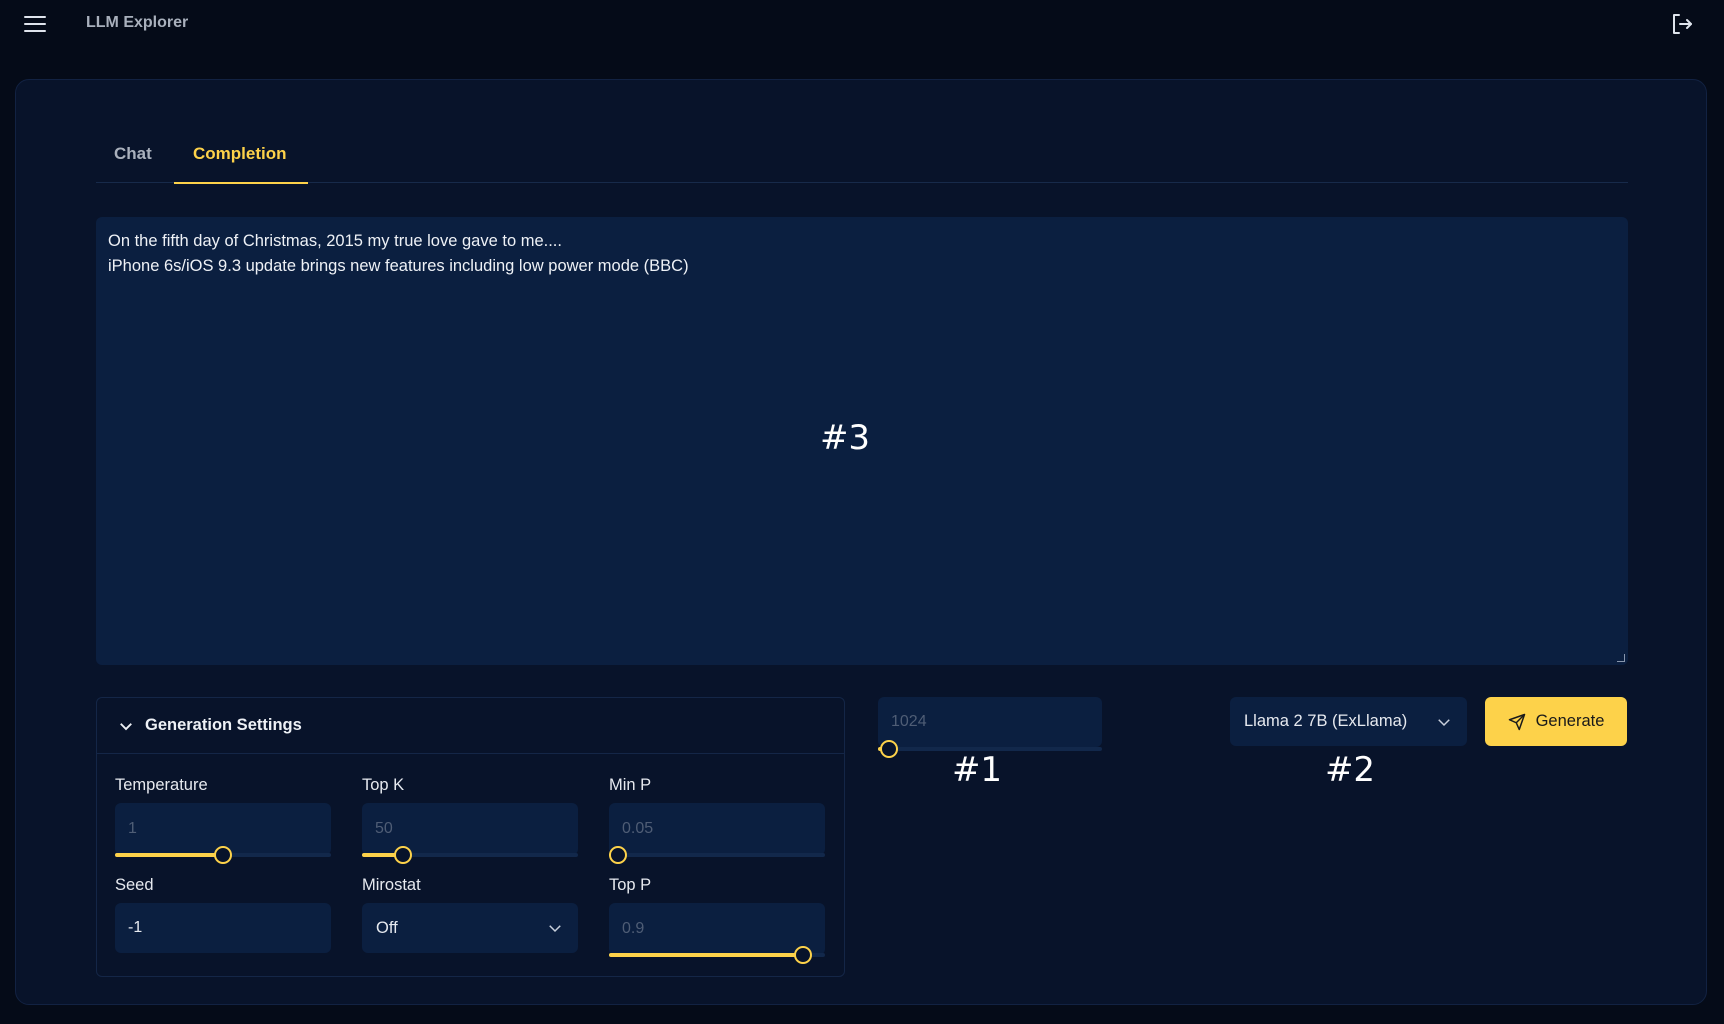  I want to click on app-title: LLM Explorer, so click(137, 22).